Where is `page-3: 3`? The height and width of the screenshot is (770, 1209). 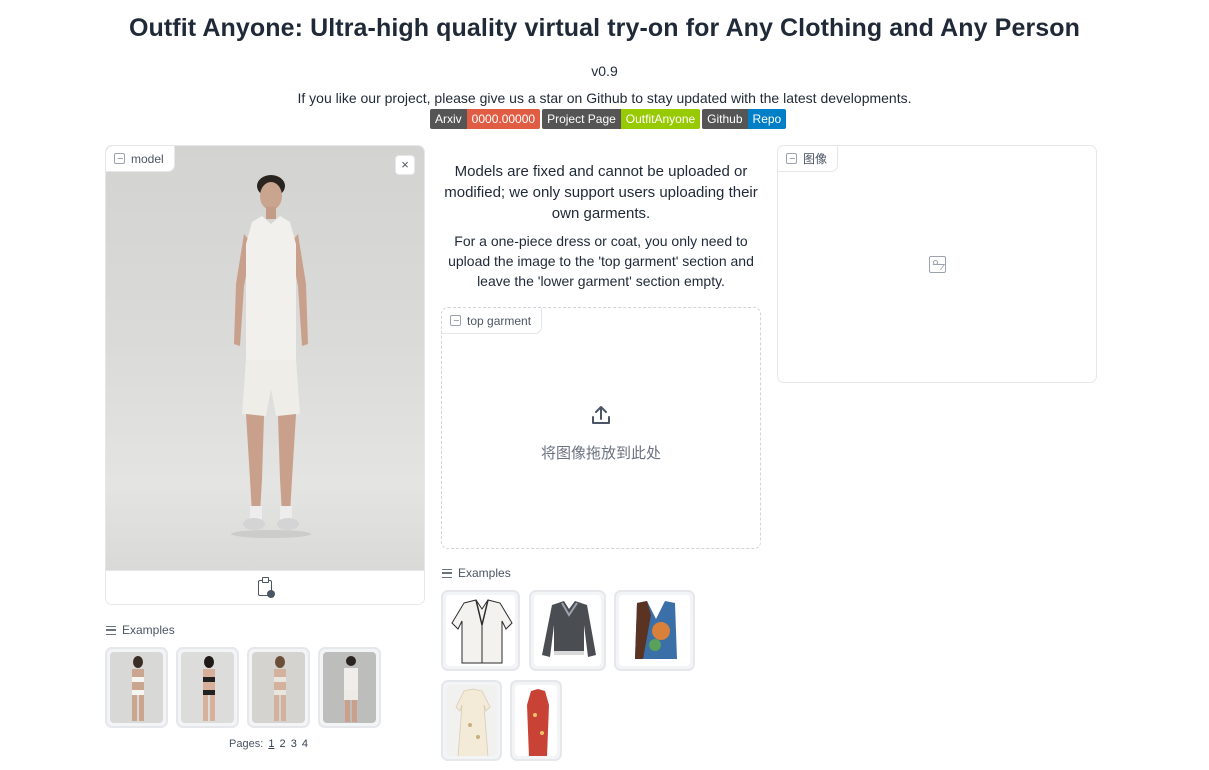
page-3: 3 is located at coordinates (294, 744).